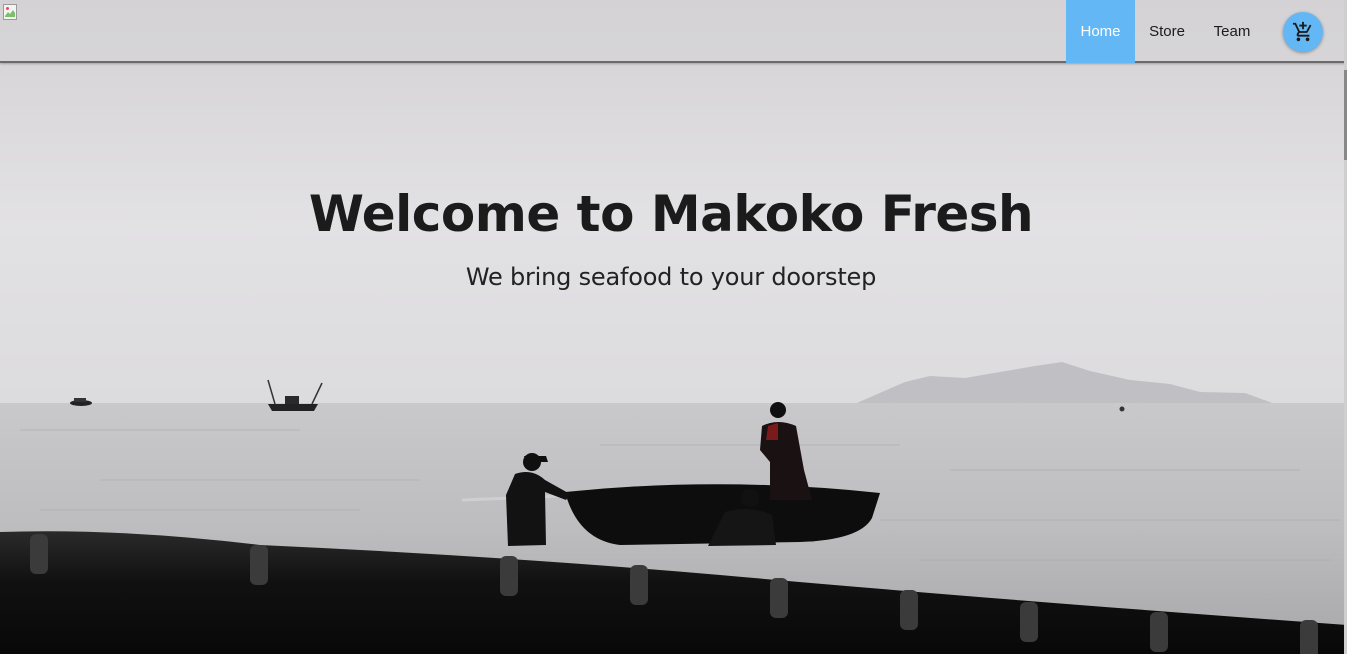 The image size is (1347, 654). I want to click on broken-image-icon, so click(11, 12).